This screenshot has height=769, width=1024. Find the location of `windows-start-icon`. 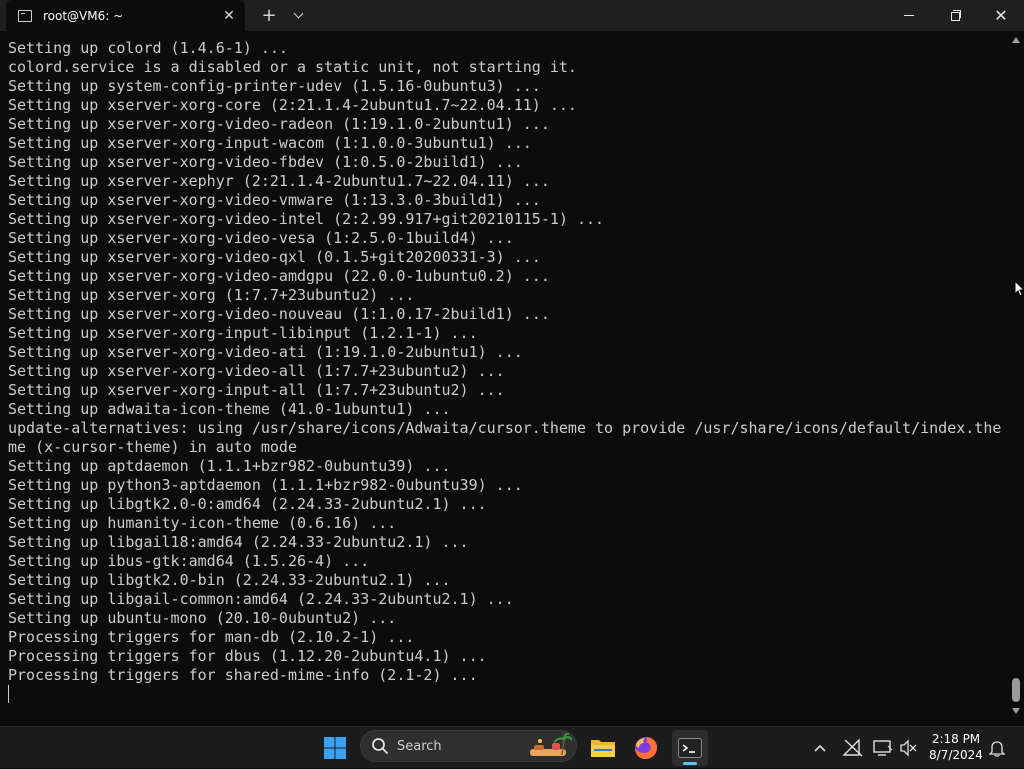

windows-start-icon is located at coordinates (335, 748).